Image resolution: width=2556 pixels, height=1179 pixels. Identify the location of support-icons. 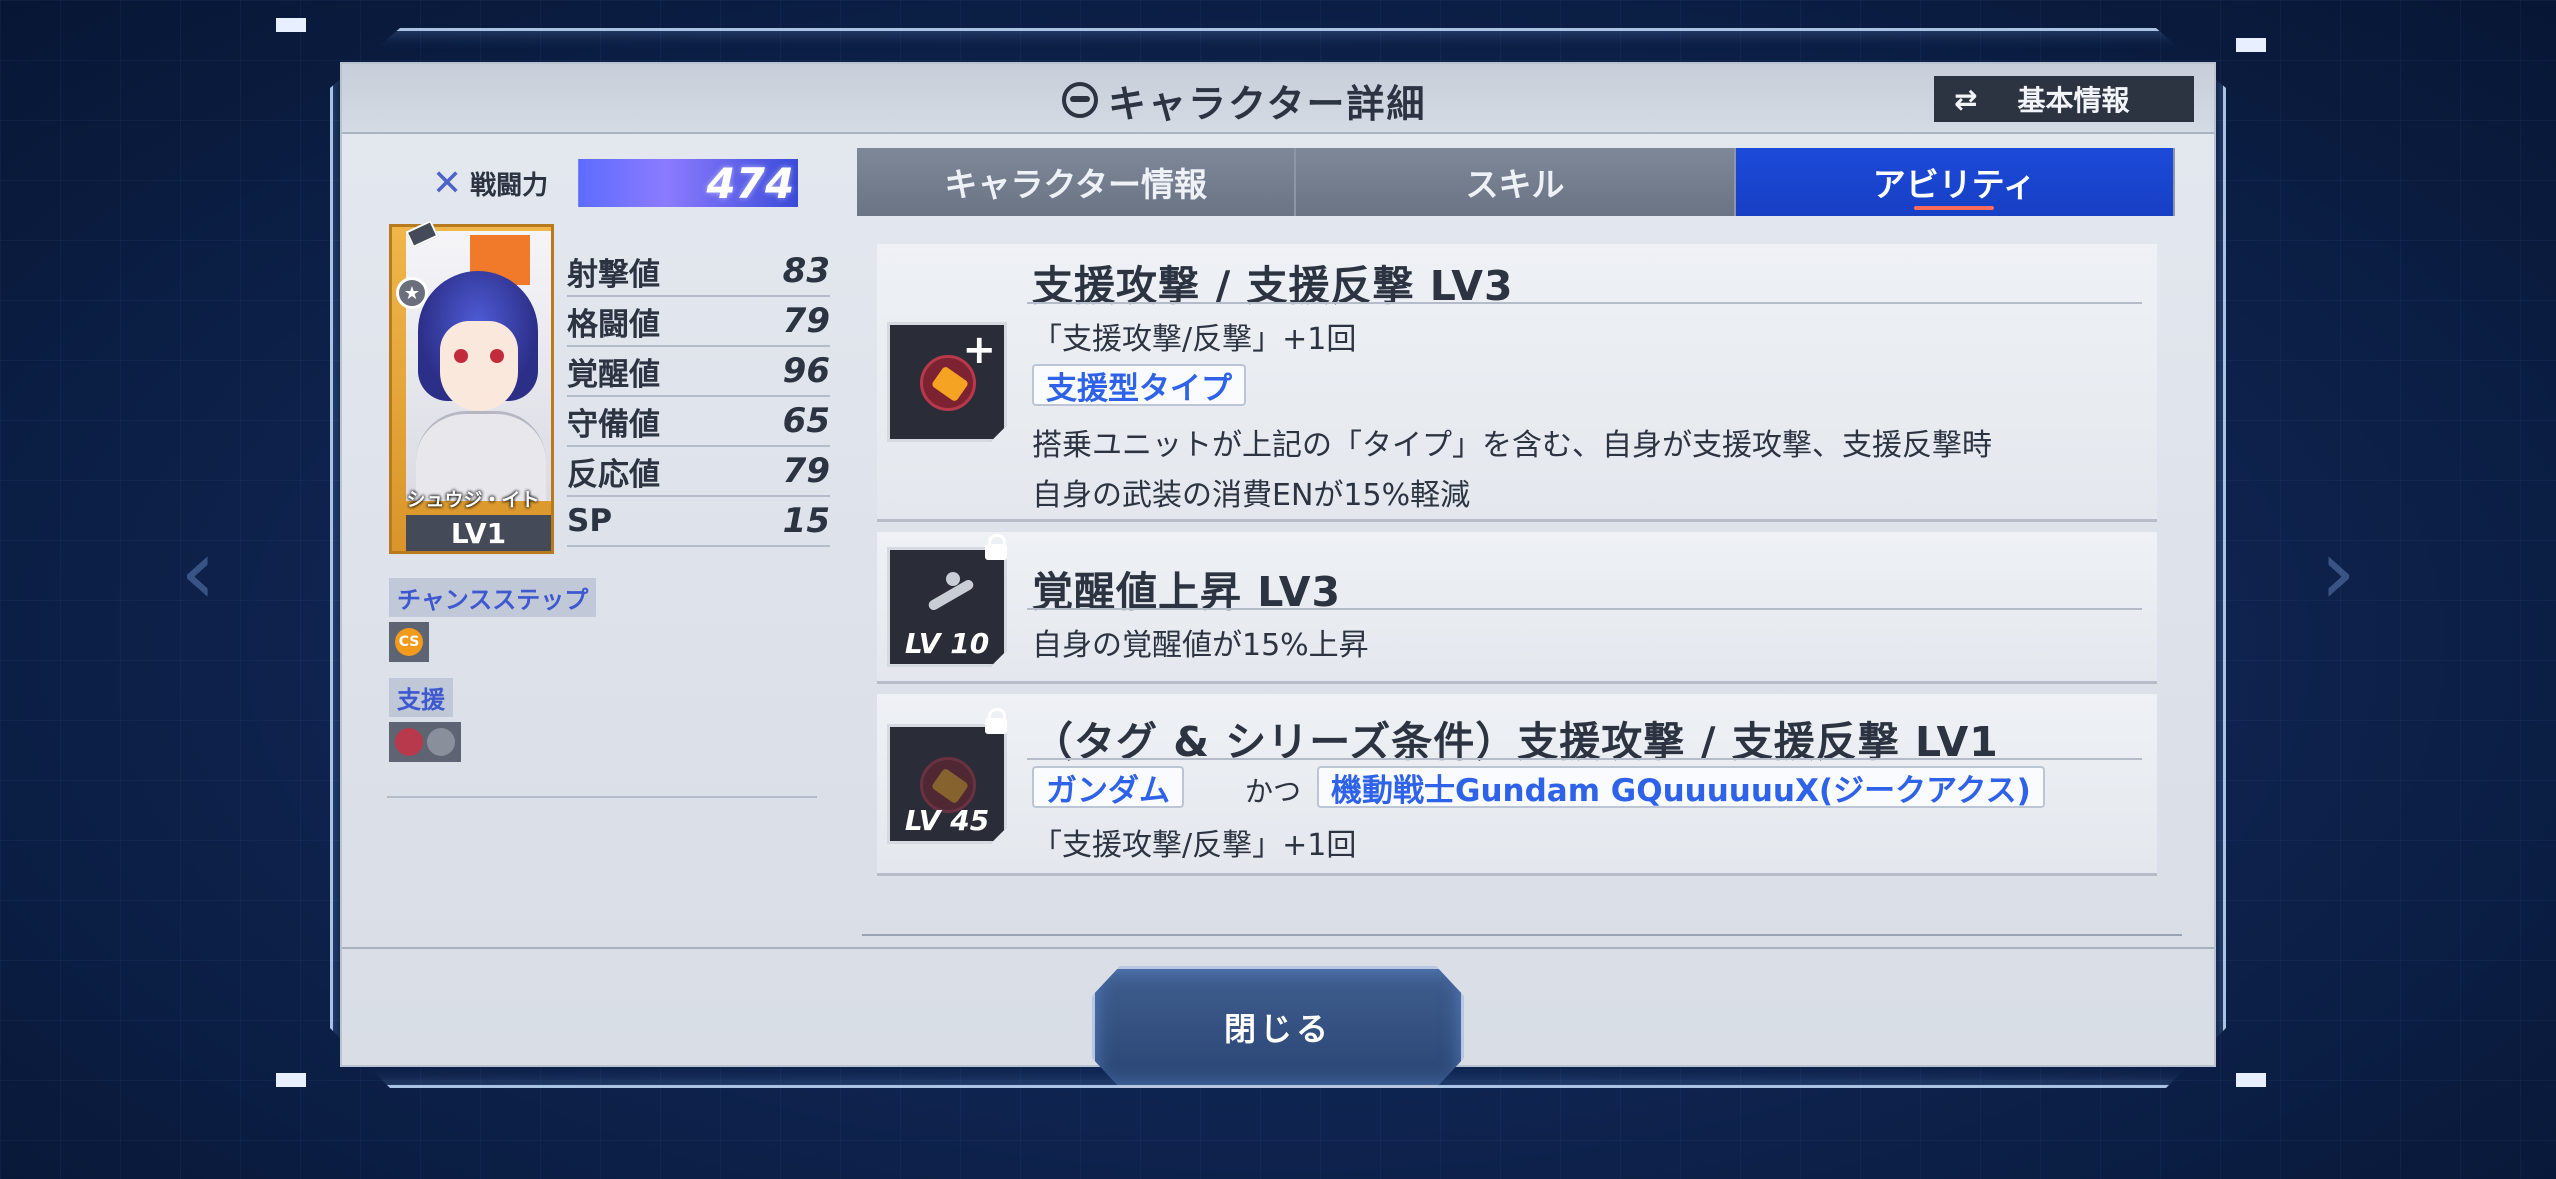
(425, 742).